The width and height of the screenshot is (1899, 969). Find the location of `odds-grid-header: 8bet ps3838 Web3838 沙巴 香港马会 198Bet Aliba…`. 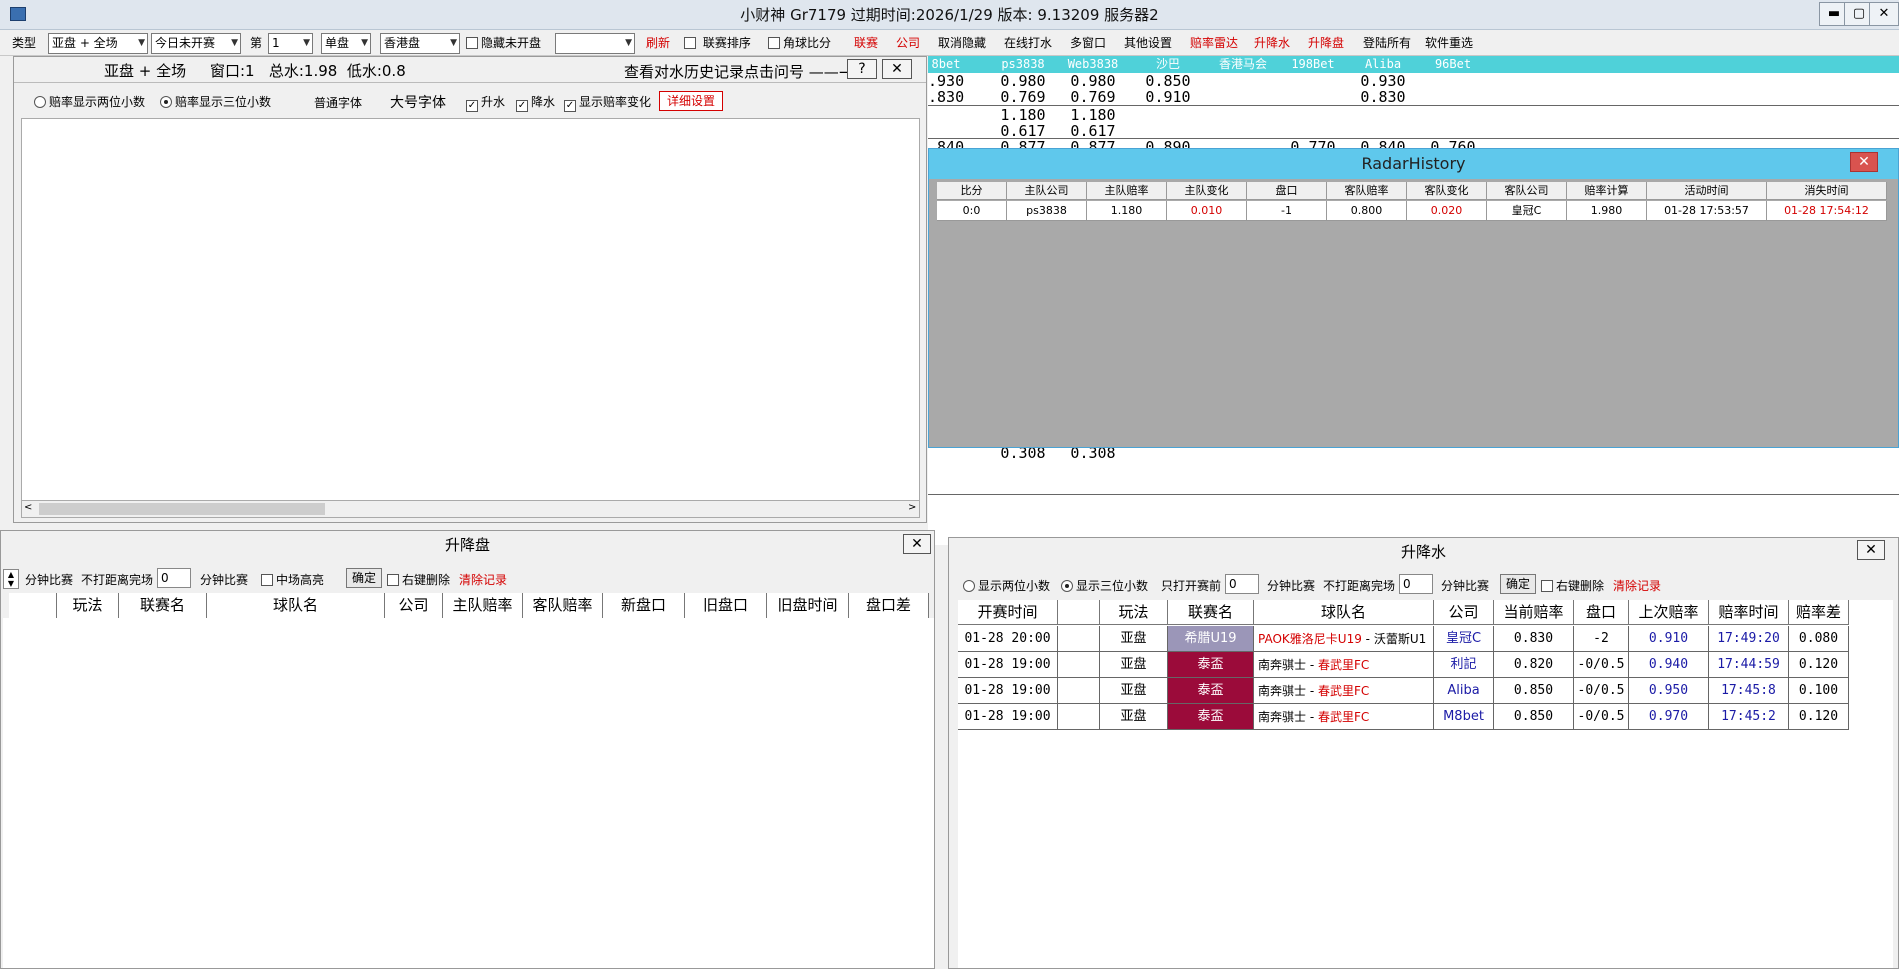

odds-grid-header: 8bet ps3838 Web3838 沙巴 香港马会 198Bet Aliba… is located at coordinates (1413, 64).